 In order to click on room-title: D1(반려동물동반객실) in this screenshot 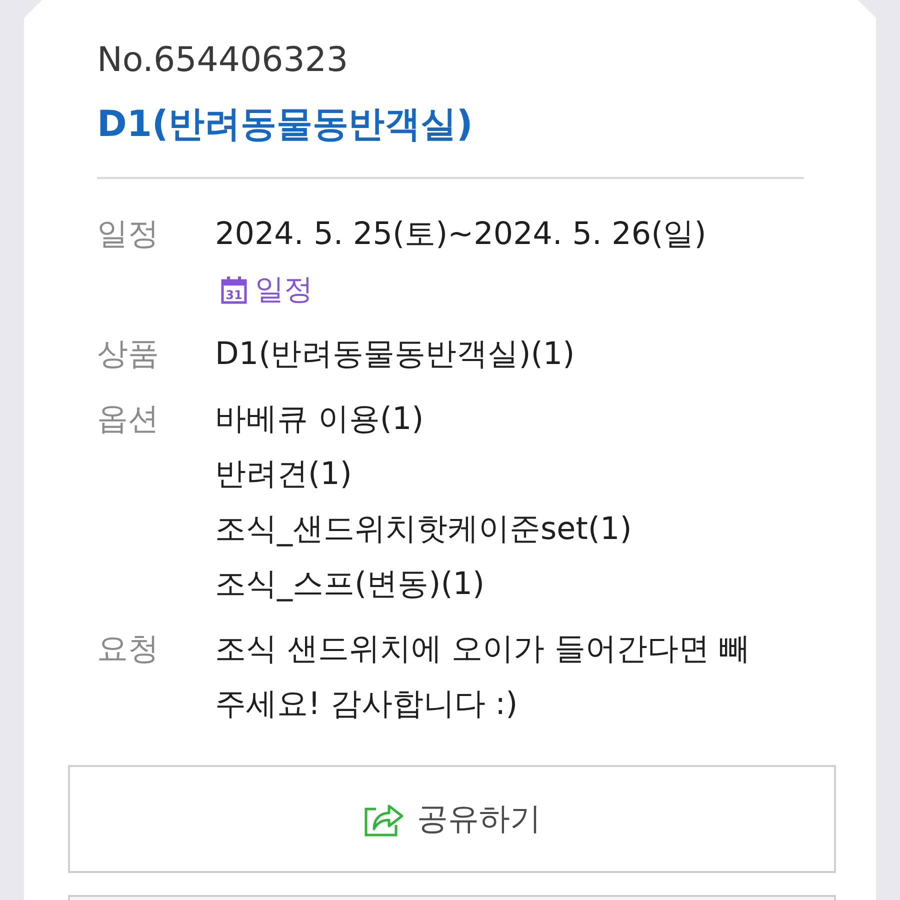, I will do `click(285, 125)`.